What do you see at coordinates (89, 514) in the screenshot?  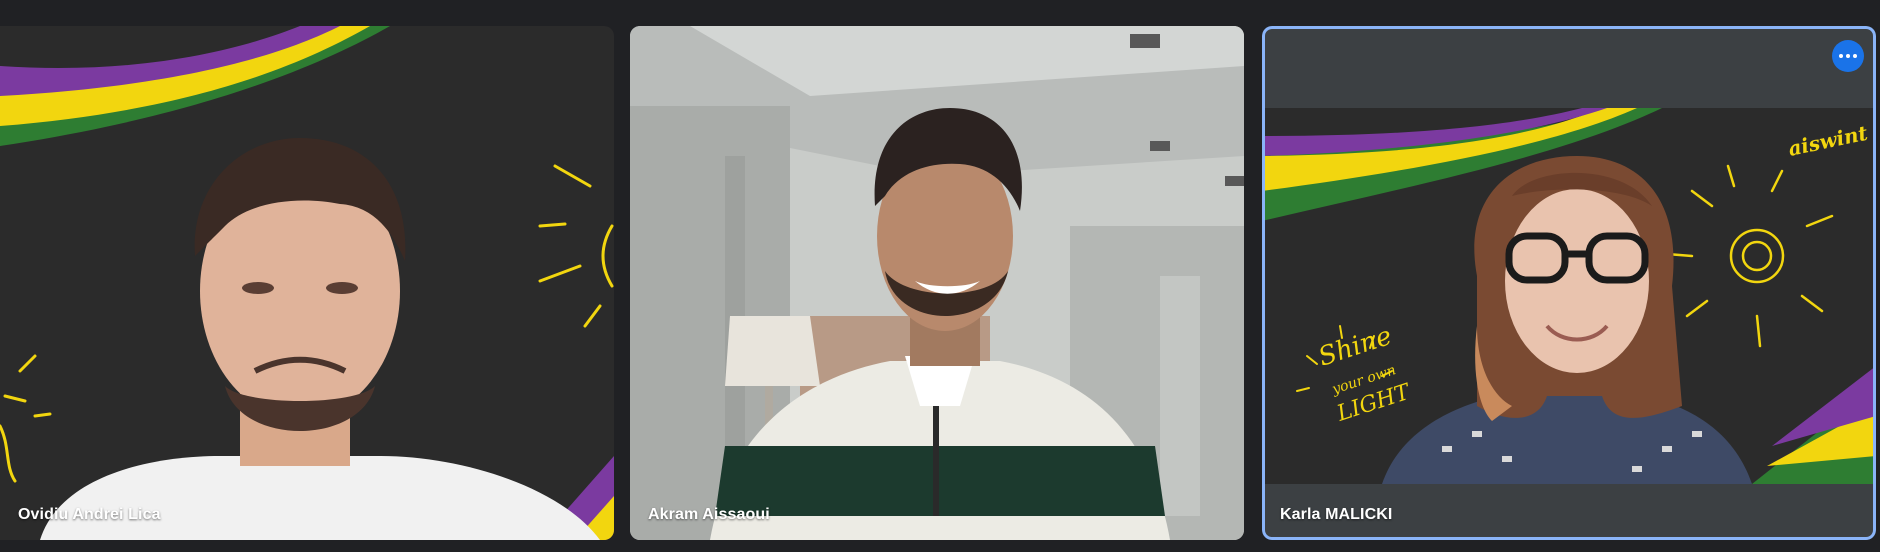 I see `participant-name: Ovidiu Andrei Lica` at bounding box center [89, 514].